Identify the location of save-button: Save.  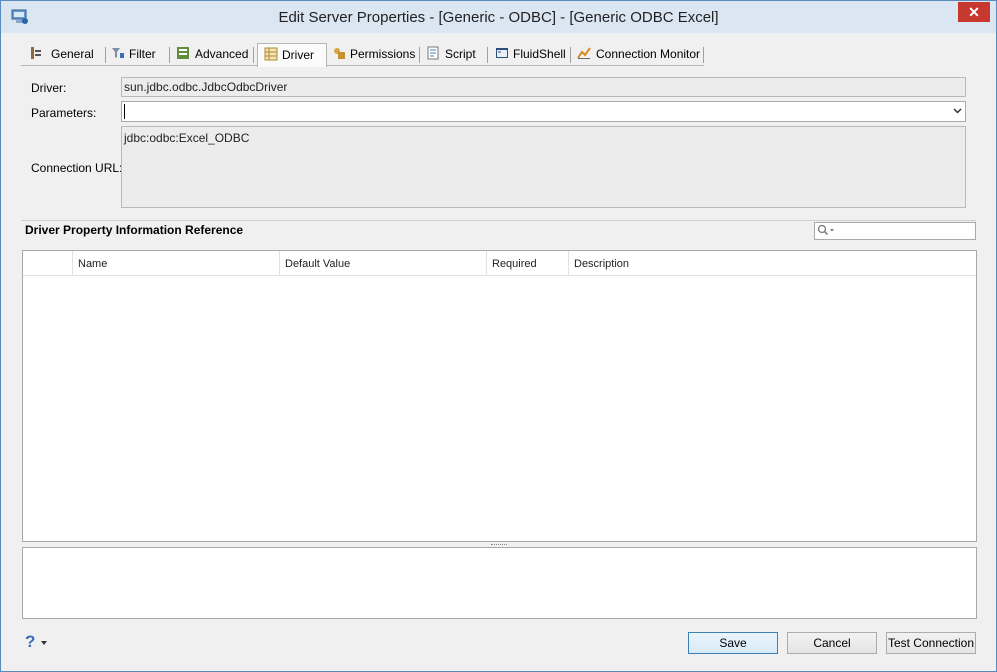
(733, 643).